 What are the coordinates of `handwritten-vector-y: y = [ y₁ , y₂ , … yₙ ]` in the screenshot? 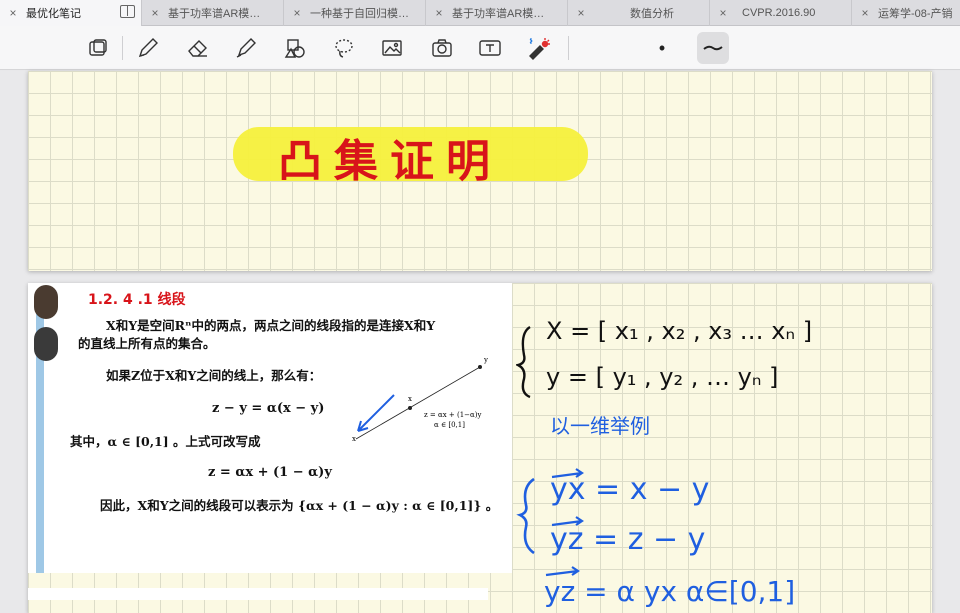 It's located at (662, 377).